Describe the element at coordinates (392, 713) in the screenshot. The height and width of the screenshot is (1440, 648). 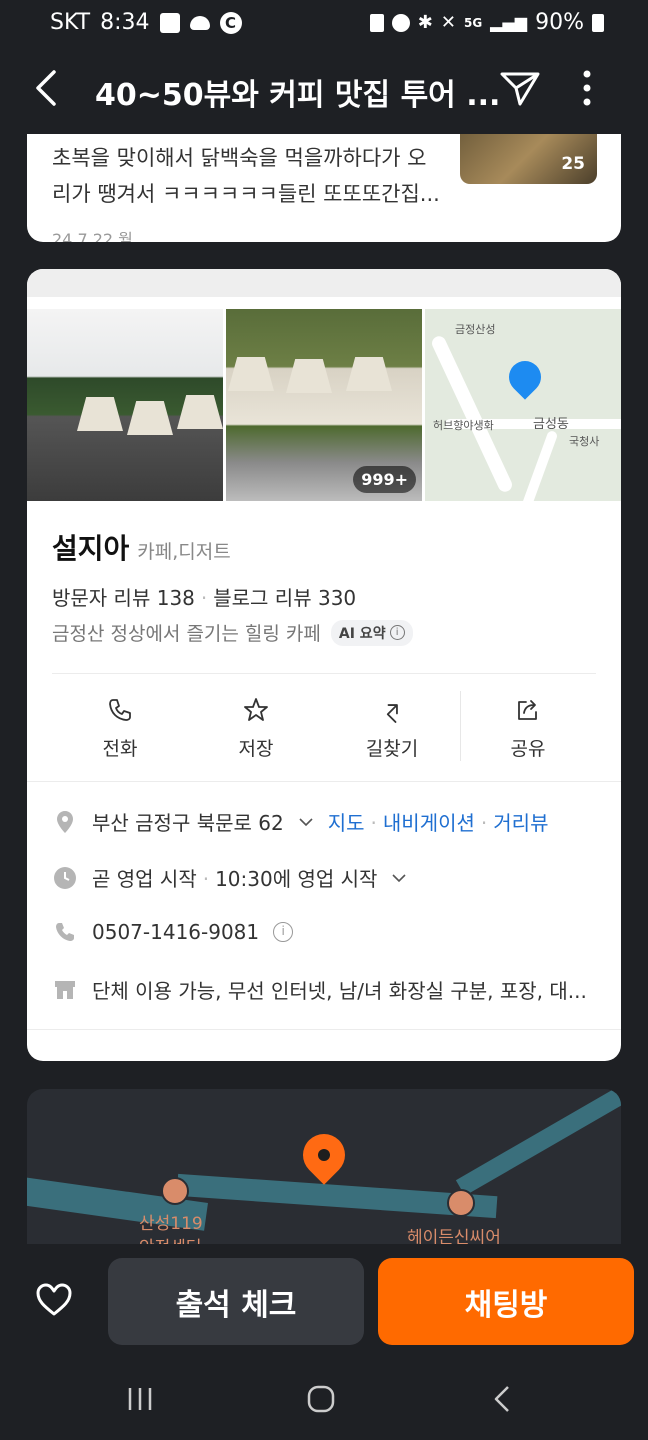
I see `directions-arrow-icon` at that location.